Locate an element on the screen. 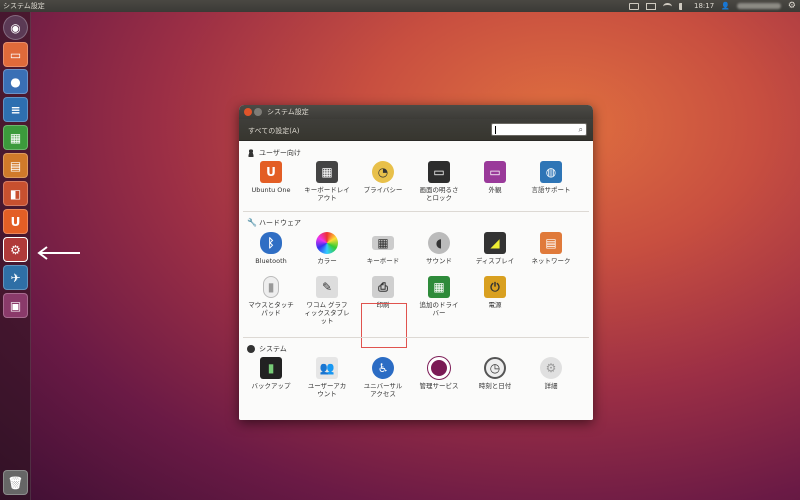 The height and width of the screenshot is (500, 800). mouse-icon: ▮ is located at coordinates (271, 287).